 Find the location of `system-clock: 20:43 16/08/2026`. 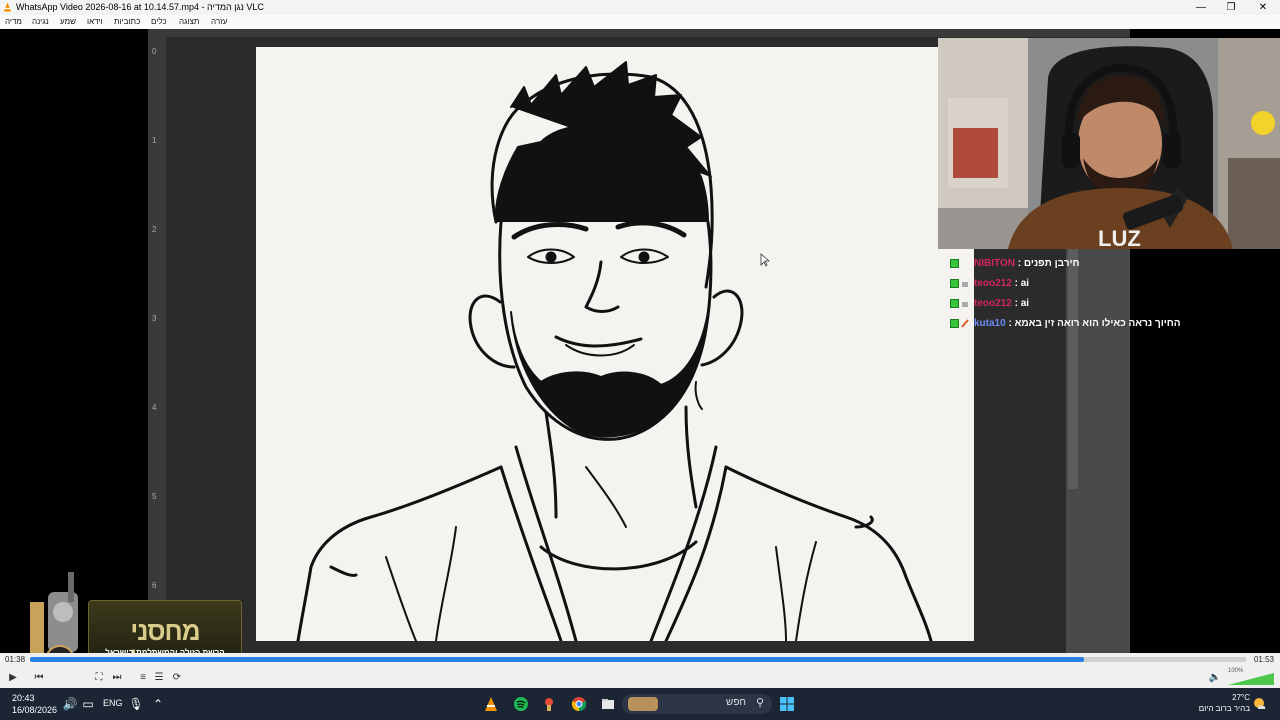

system-clock: 20:43 16/08/2026 is located at coordinates (34, 704).